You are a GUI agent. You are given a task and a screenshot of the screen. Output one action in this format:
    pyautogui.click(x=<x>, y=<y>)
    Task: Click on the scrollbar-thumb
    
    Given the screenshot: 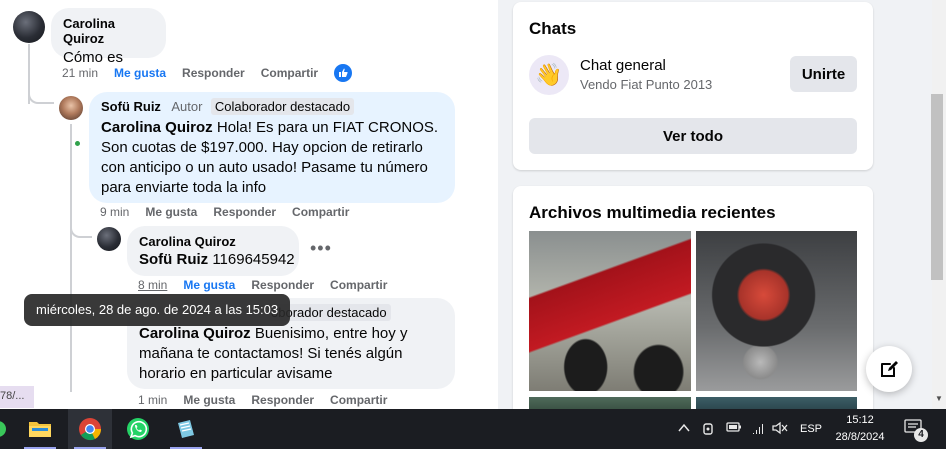 What is the action you would take?
    pyautogui.click(x=937, y=187)
    